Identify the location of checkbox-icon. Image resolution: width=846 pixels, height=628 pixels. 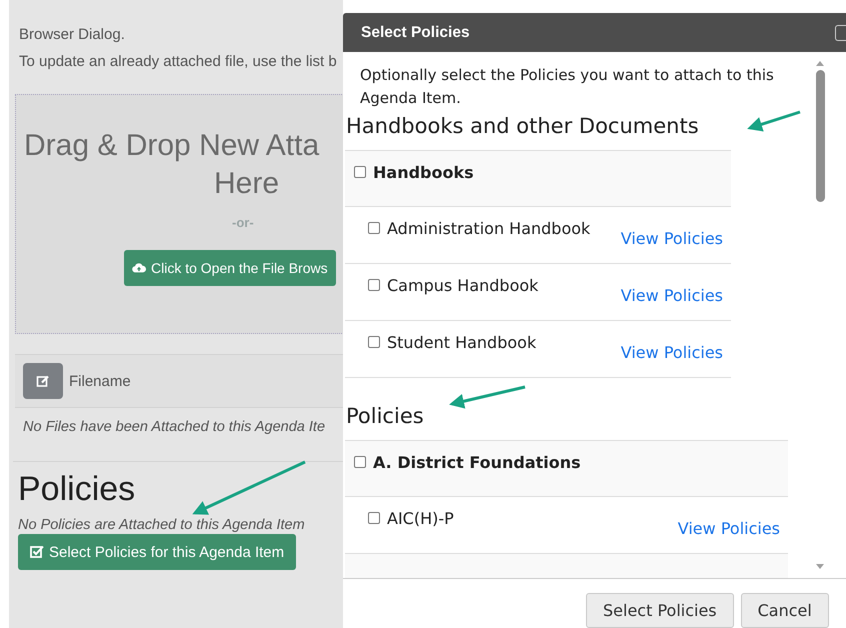
(37, 552).